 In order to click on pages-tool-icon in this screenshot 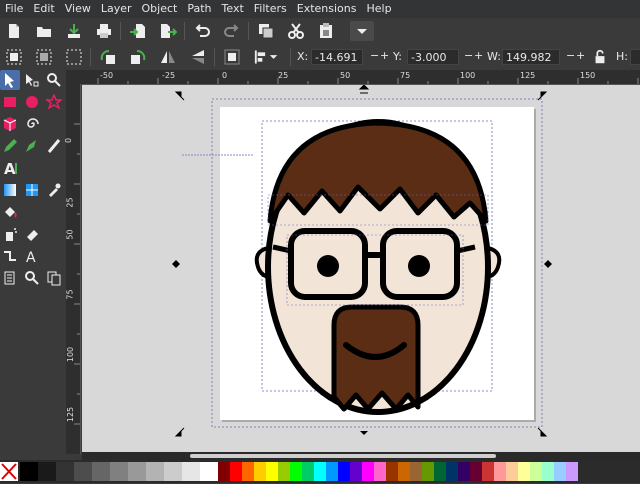, I will do `click(10, 278)`.